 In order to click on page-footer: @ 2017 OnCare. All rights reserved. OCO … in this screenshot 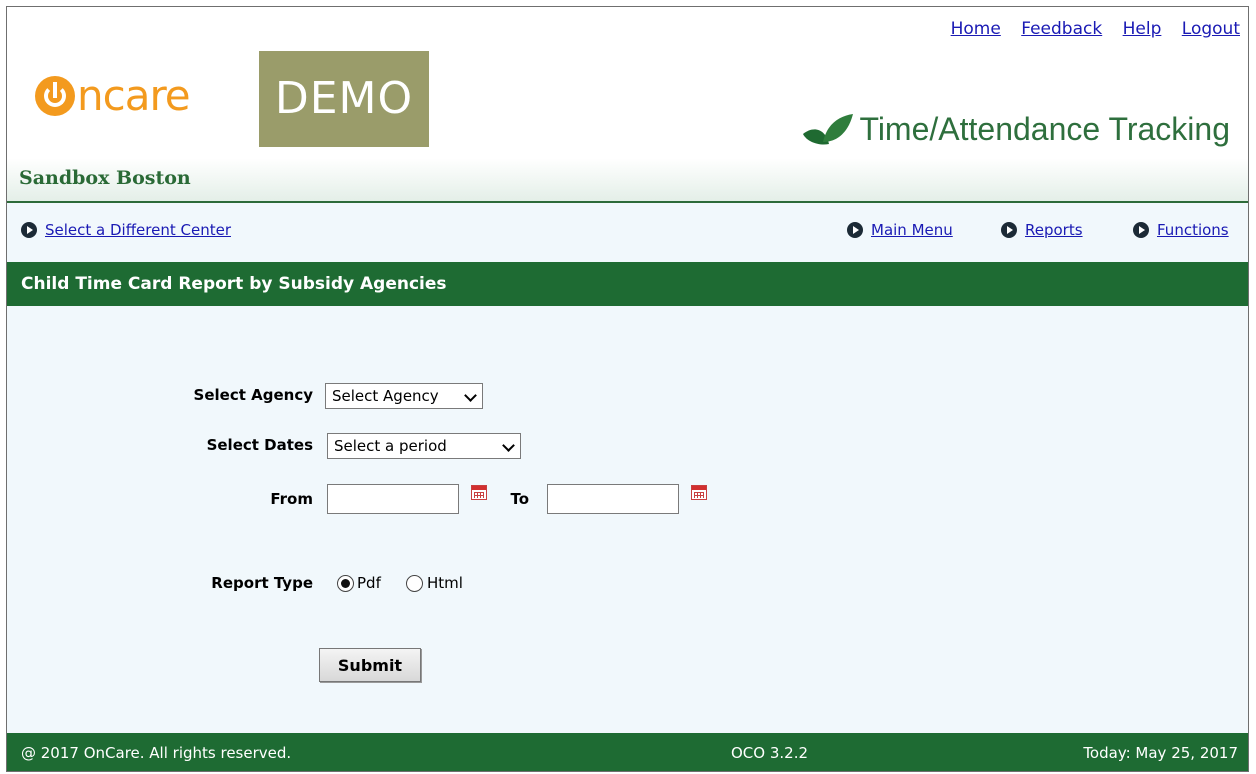, I will do `click(627, 752)`.